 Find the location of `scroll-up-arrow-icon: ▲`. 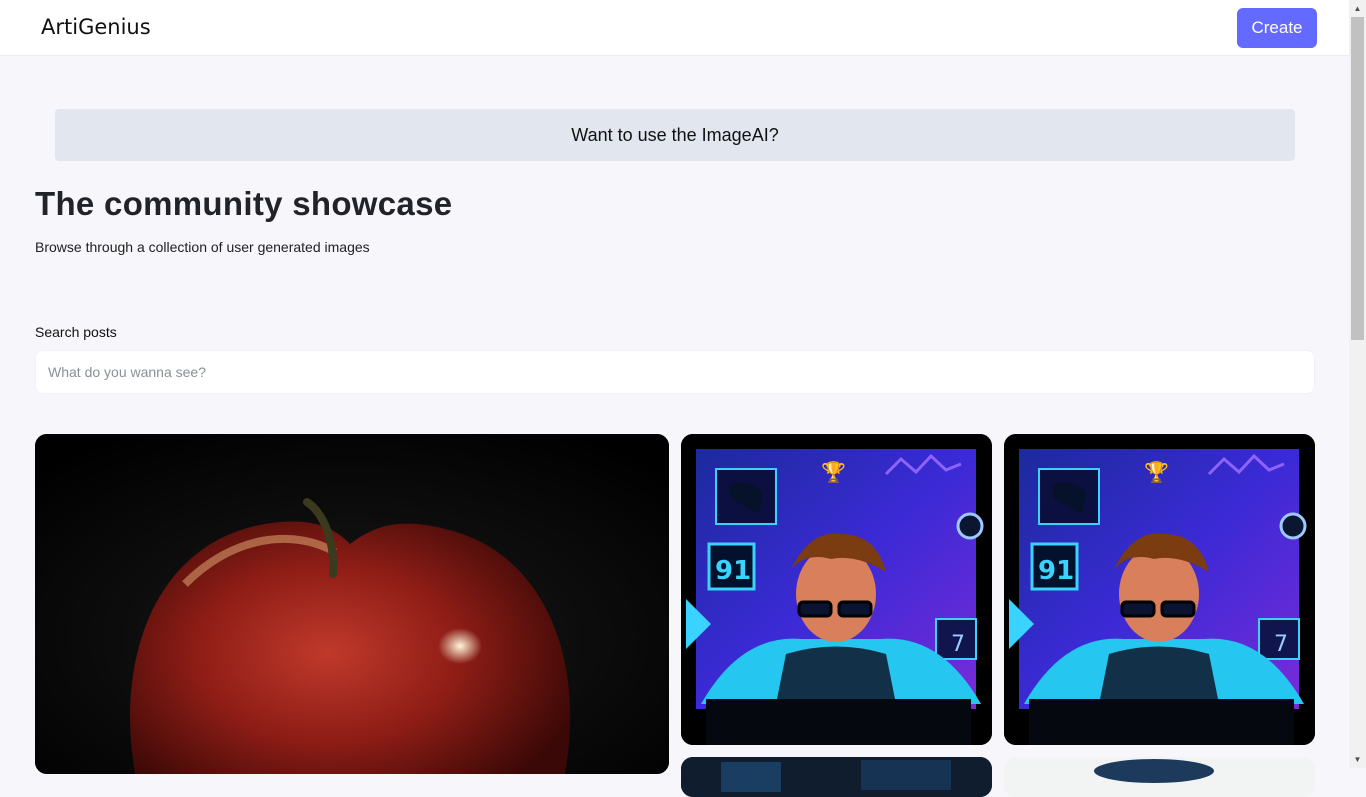

scroll-up-arrow-icon: ▲ is located at coordinates (1357, 8).